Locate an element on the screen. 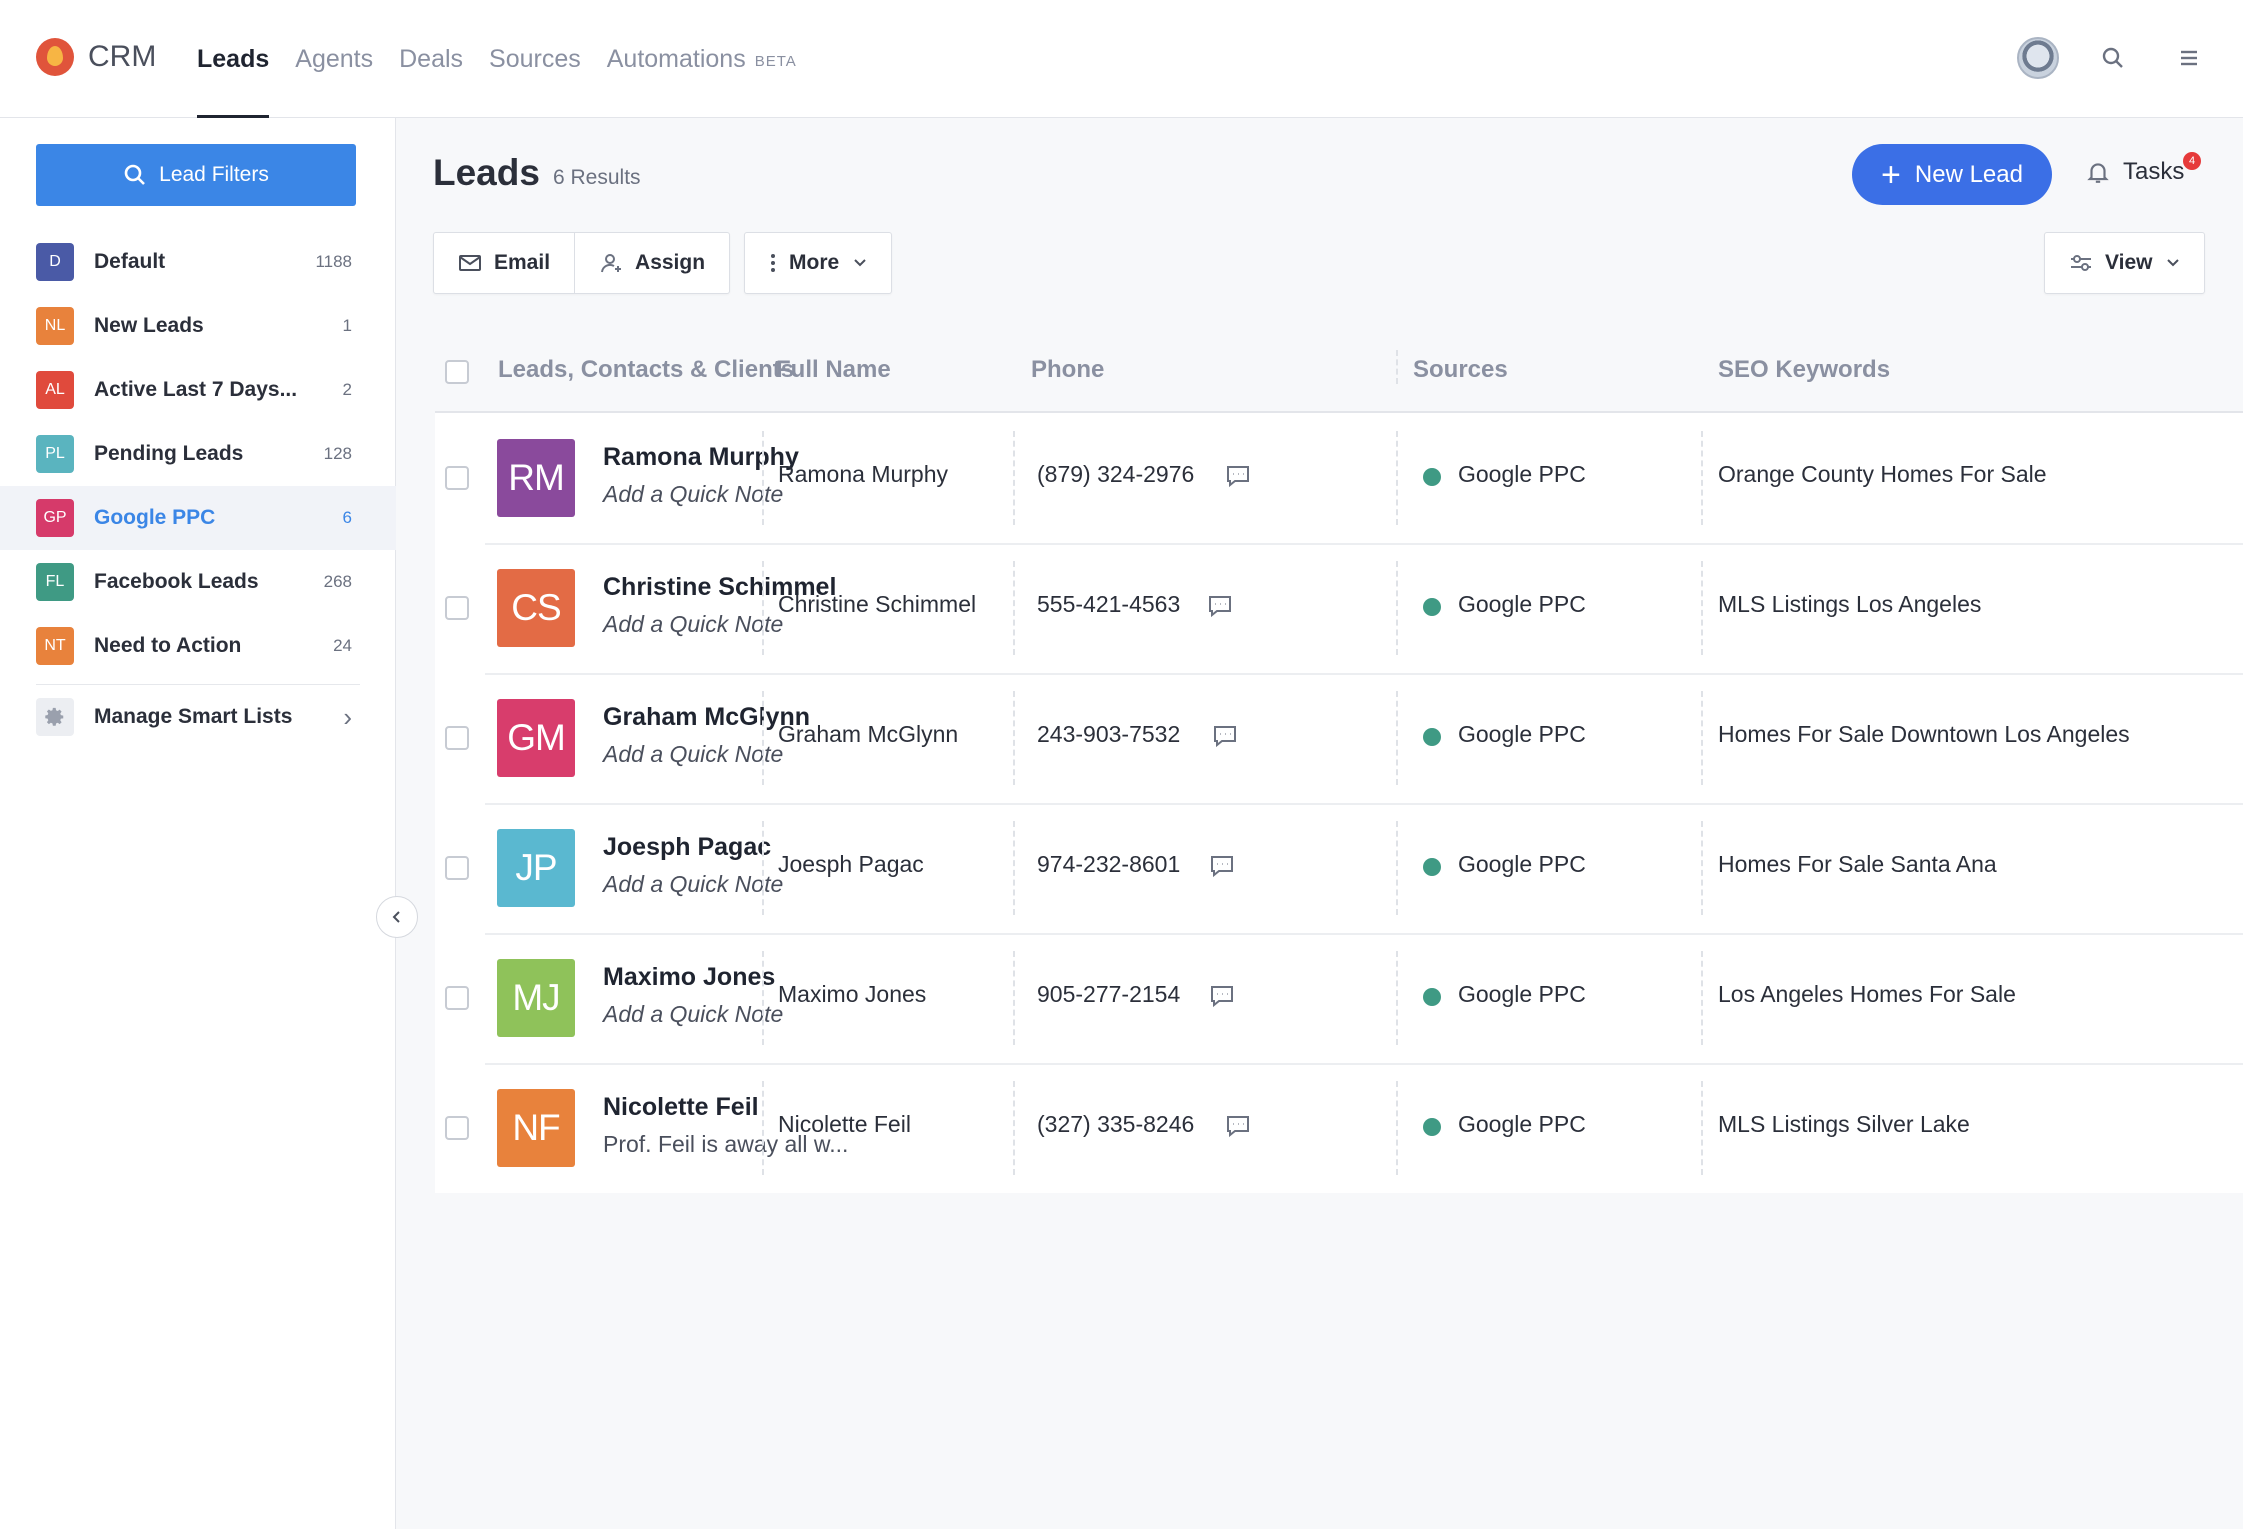 The width and height of the screenshot is (2243, 1529). sidebar-item-facebook-leads: FL Facebook Leads 268 is located at coordinates (198, 582).